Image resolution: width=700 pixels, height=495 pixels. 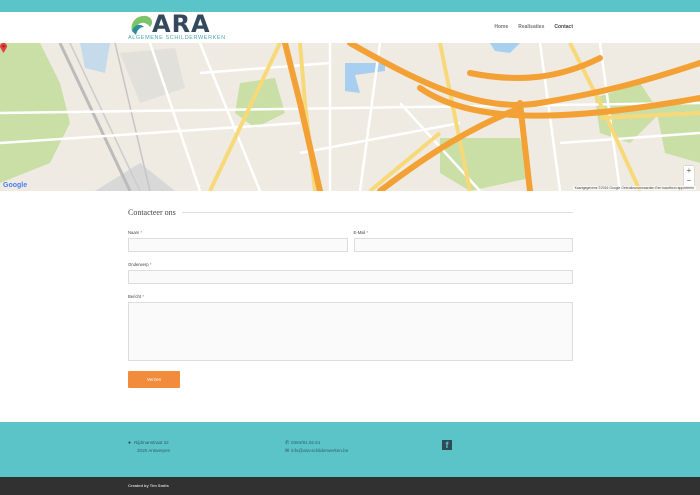 What do you see at coordinates (464, 232) in the screenshot?
I see `email-label: E-Mail *` at bounding box center [464, 232].